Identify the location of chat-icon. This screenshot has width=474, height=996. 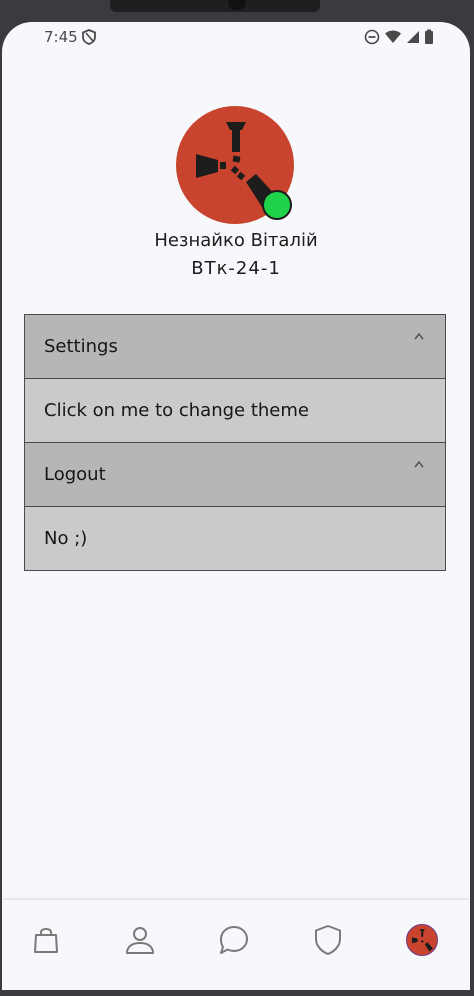
(234, 940).